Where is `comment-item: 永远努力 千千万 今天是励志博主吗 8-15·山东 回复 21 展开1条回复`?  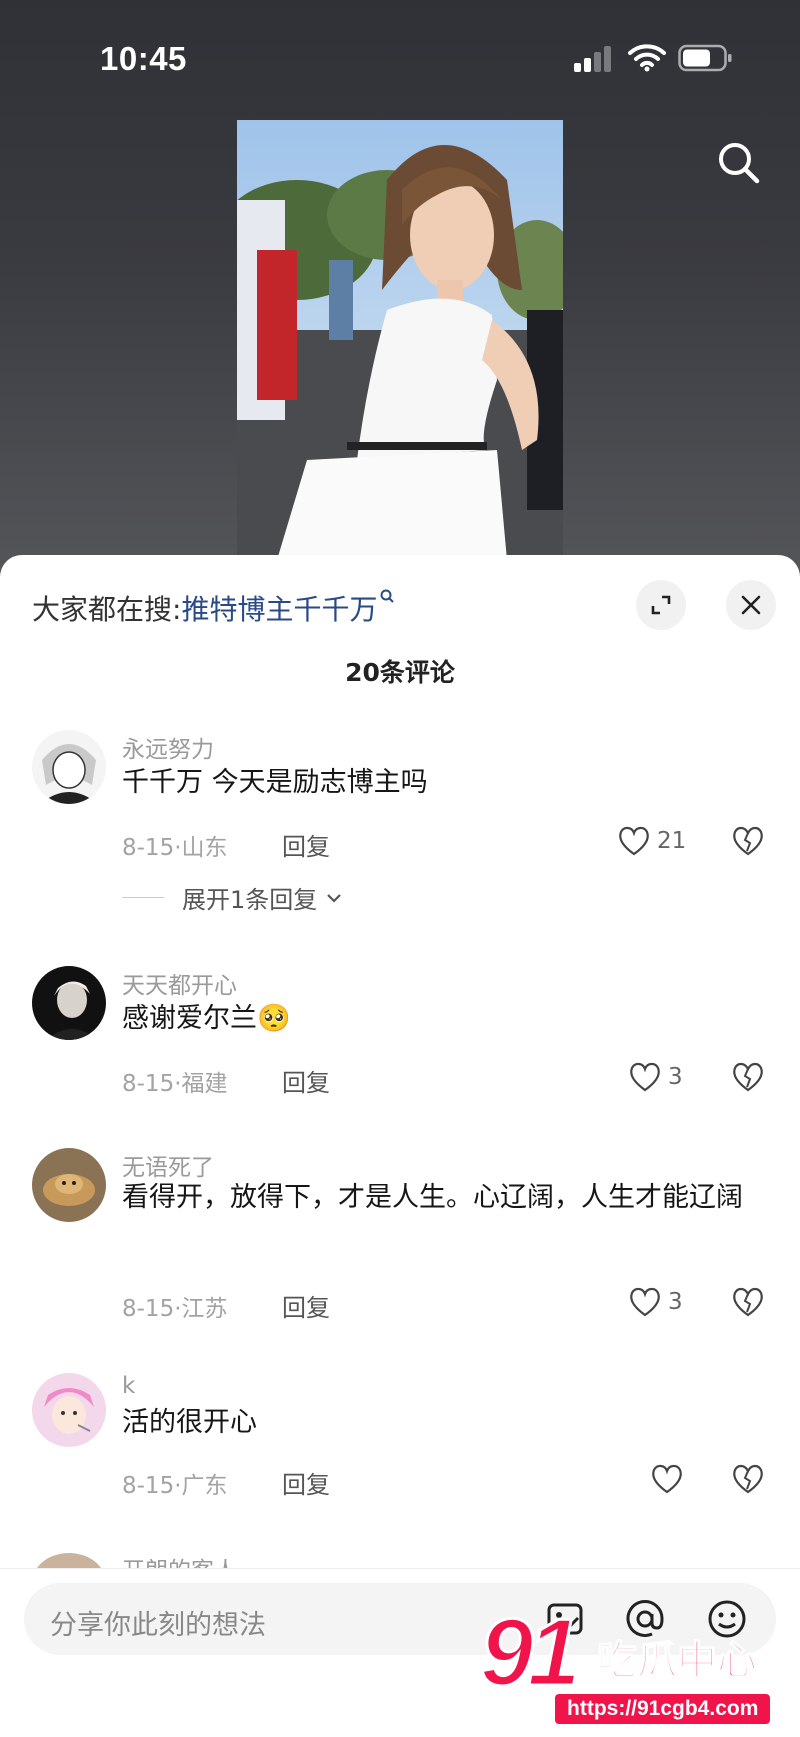
comment-item: 永远努力 千千万 今天是励志博主吗 8-15·山东 回复 21 展开1条回复 is located at coordinates (400, 840).